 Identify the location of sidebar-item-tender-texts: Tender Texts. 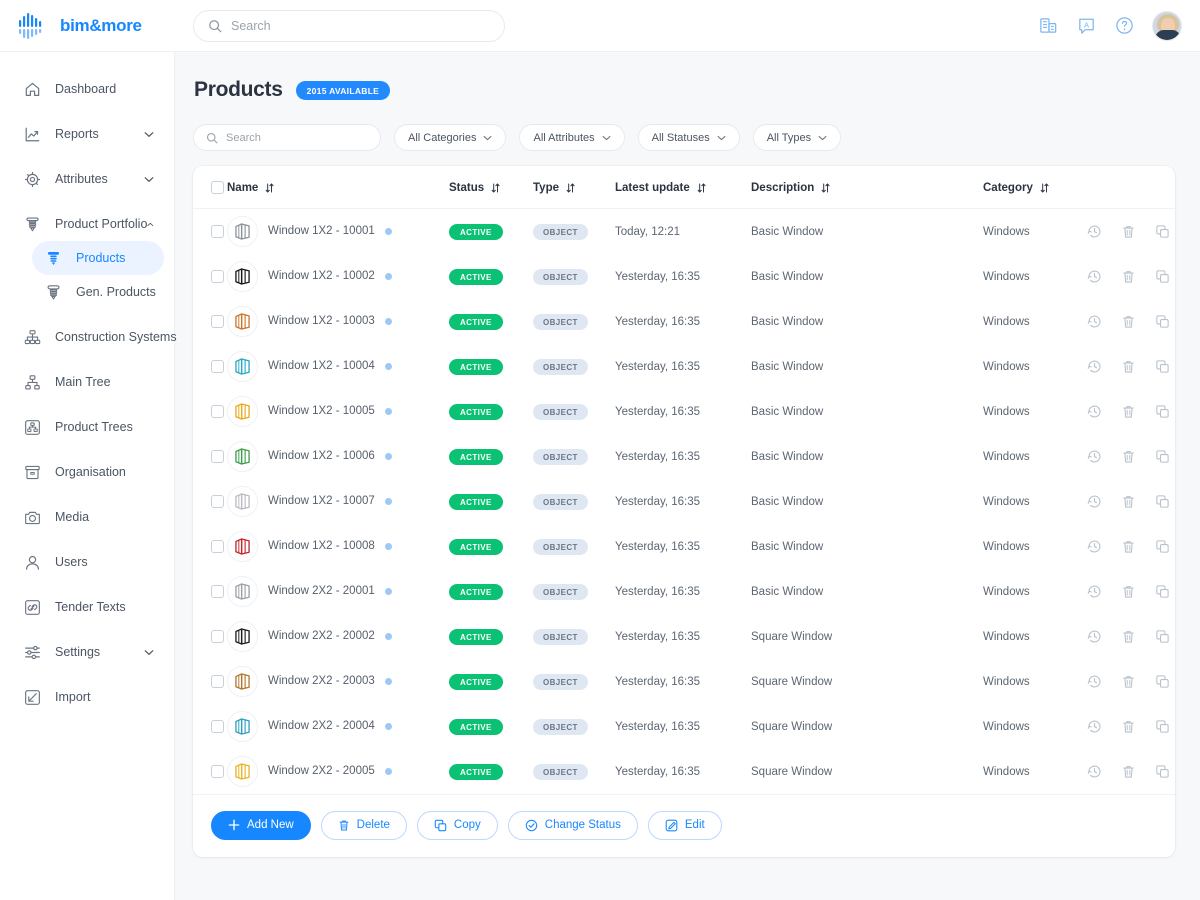
(87, 607).